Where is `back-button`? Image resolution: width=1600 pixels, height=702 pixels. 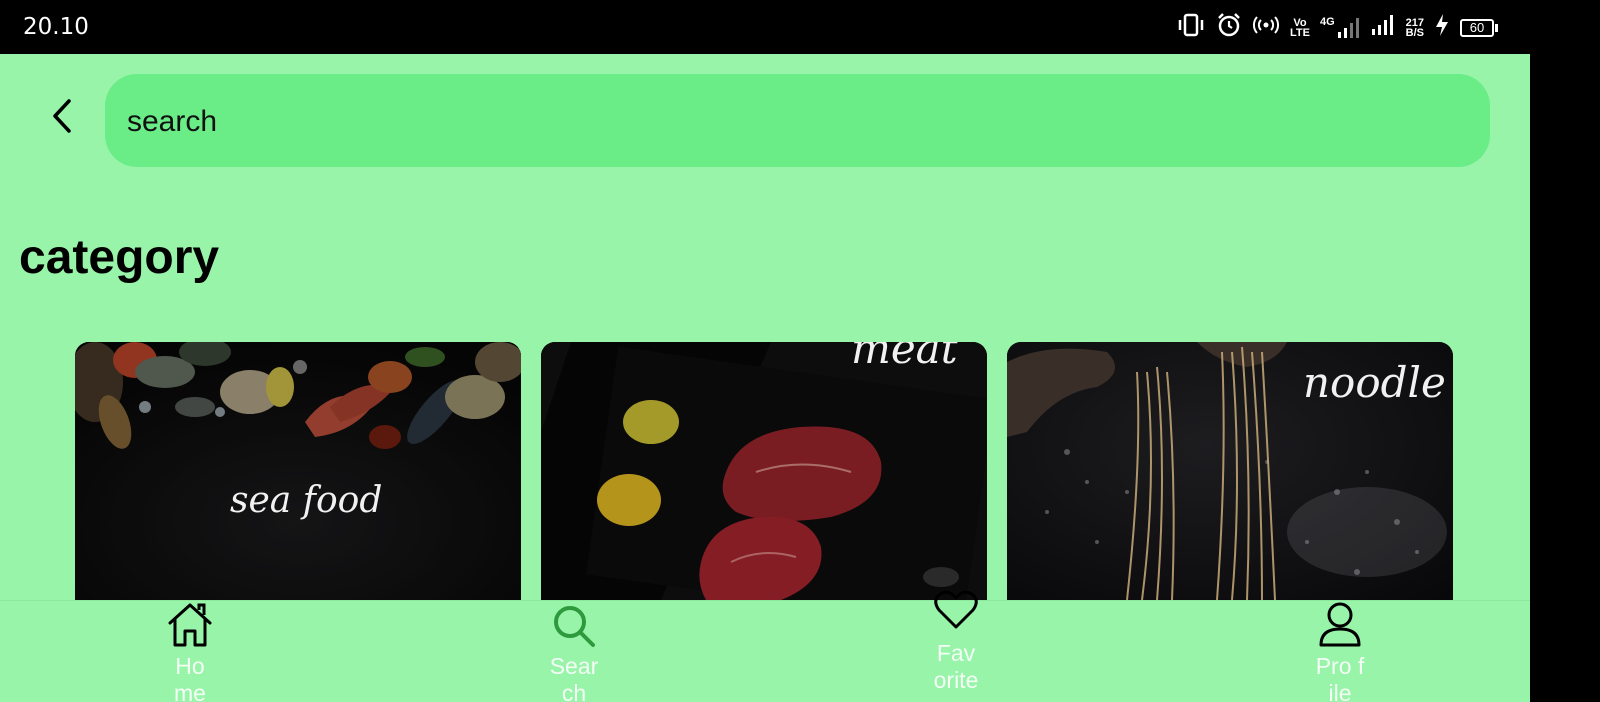 back-button is located at coordinates (62, 118).